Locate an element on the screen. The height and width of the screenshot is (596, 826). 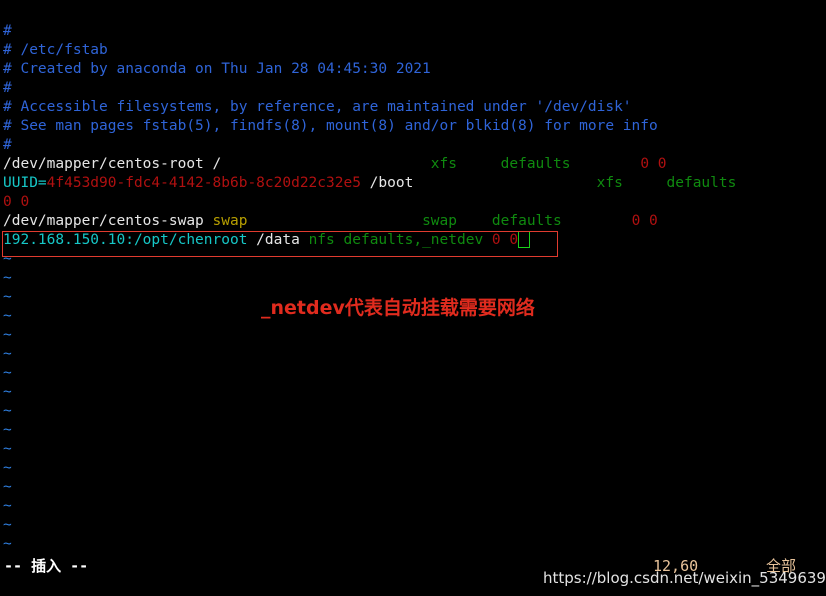
nfs-dump-pass: 0 0 is located at coordinates (505, 240).